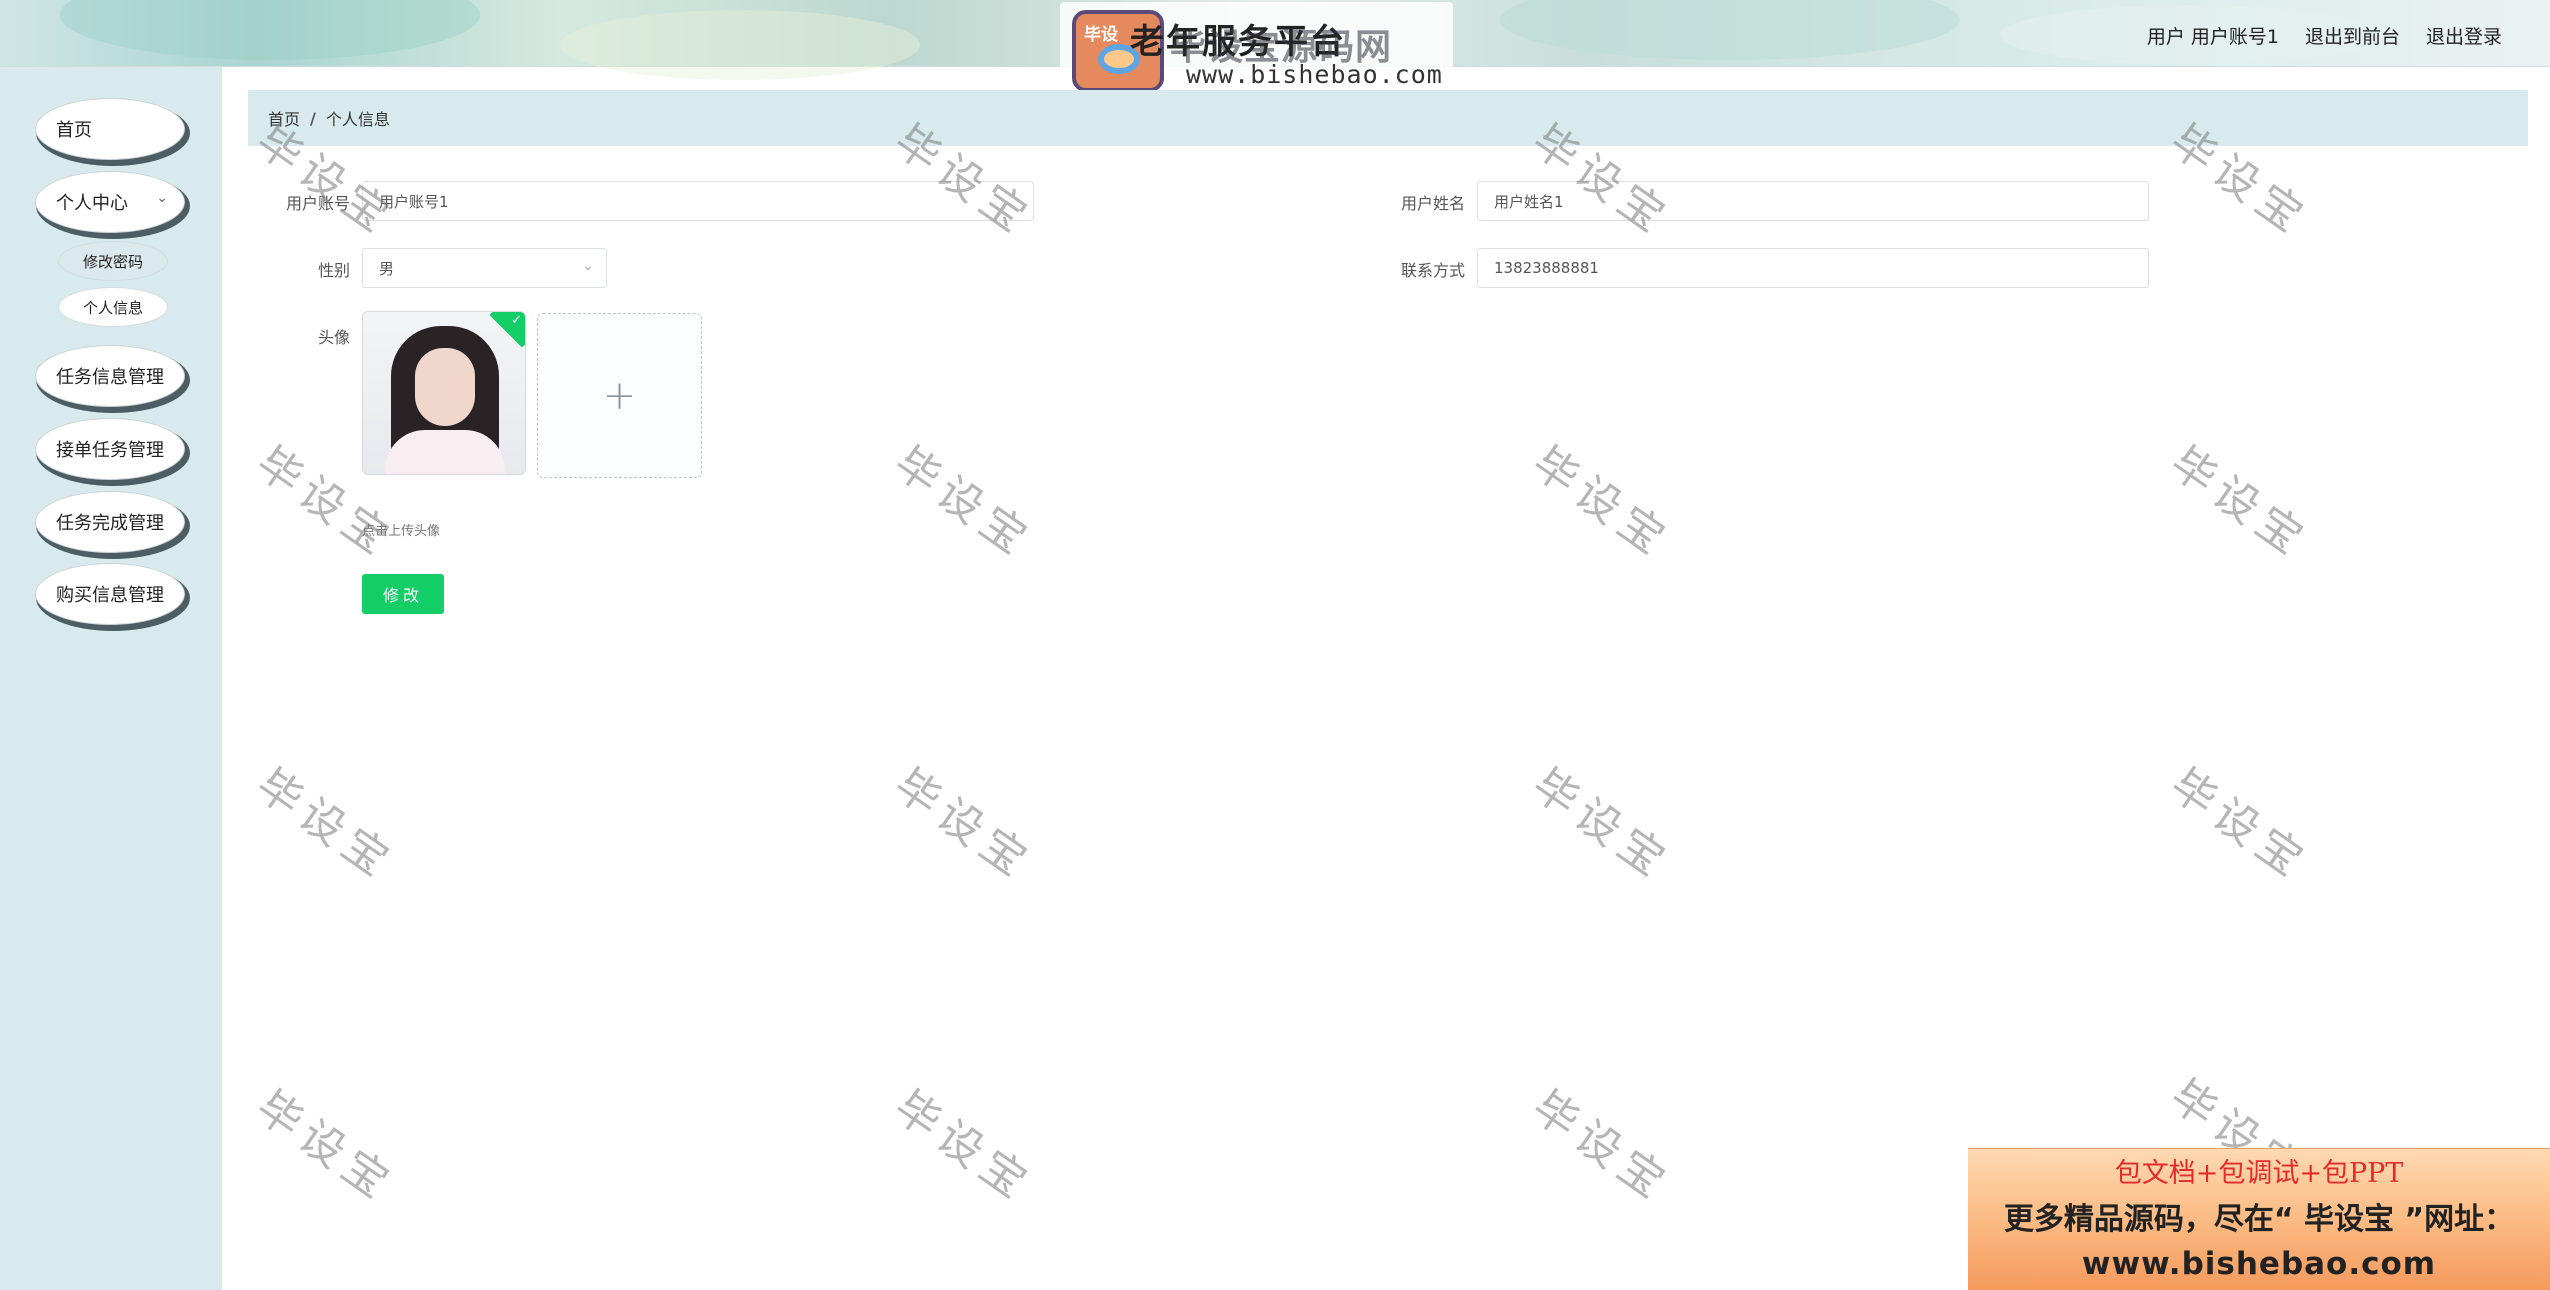 The width and height of the screenshot is (2550, 1290). I want to click on gender-label: 性别, so click(333, 270).